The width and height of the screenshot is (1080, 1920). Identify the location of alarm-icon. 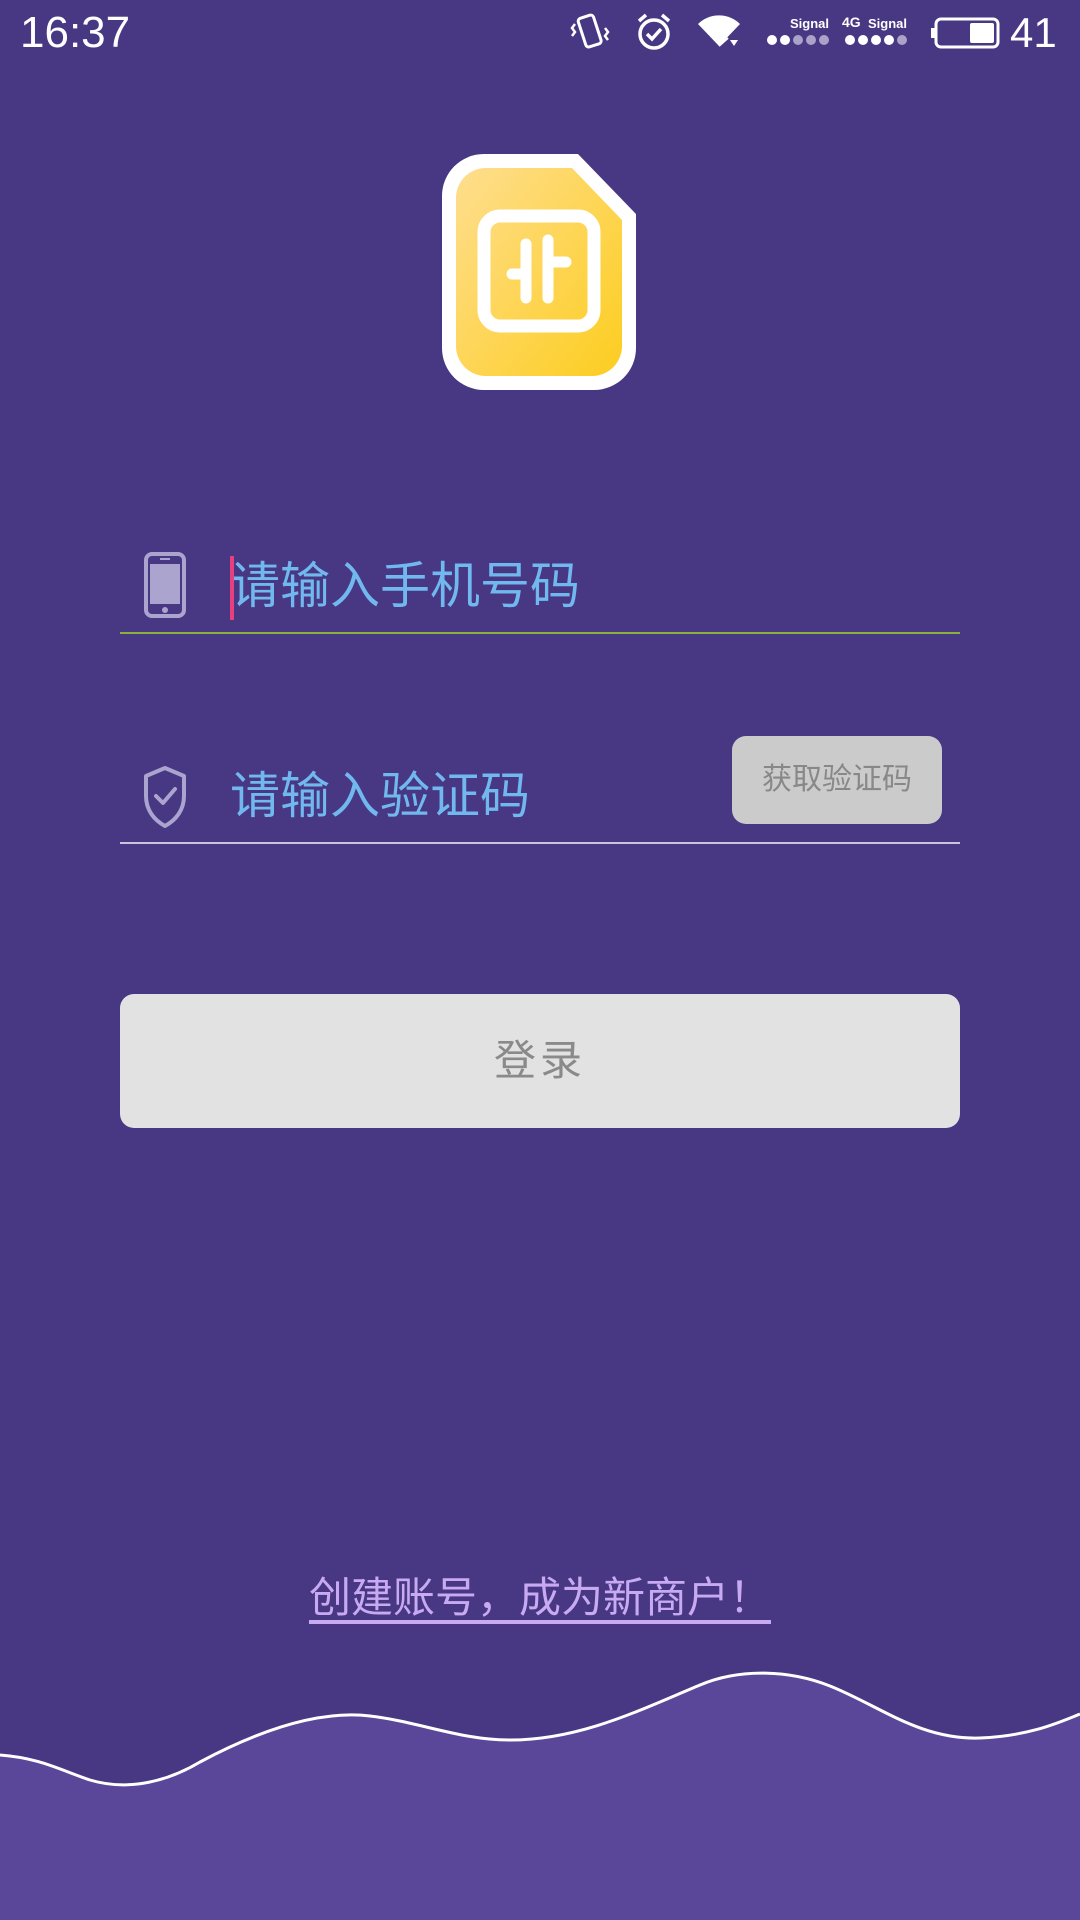
(654, 31).